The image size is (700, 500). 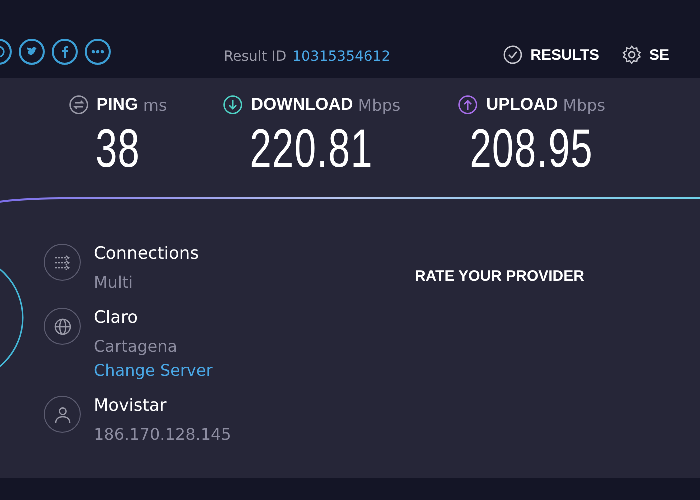 I want to click on f-letter-button, so click(x=65, y=52).